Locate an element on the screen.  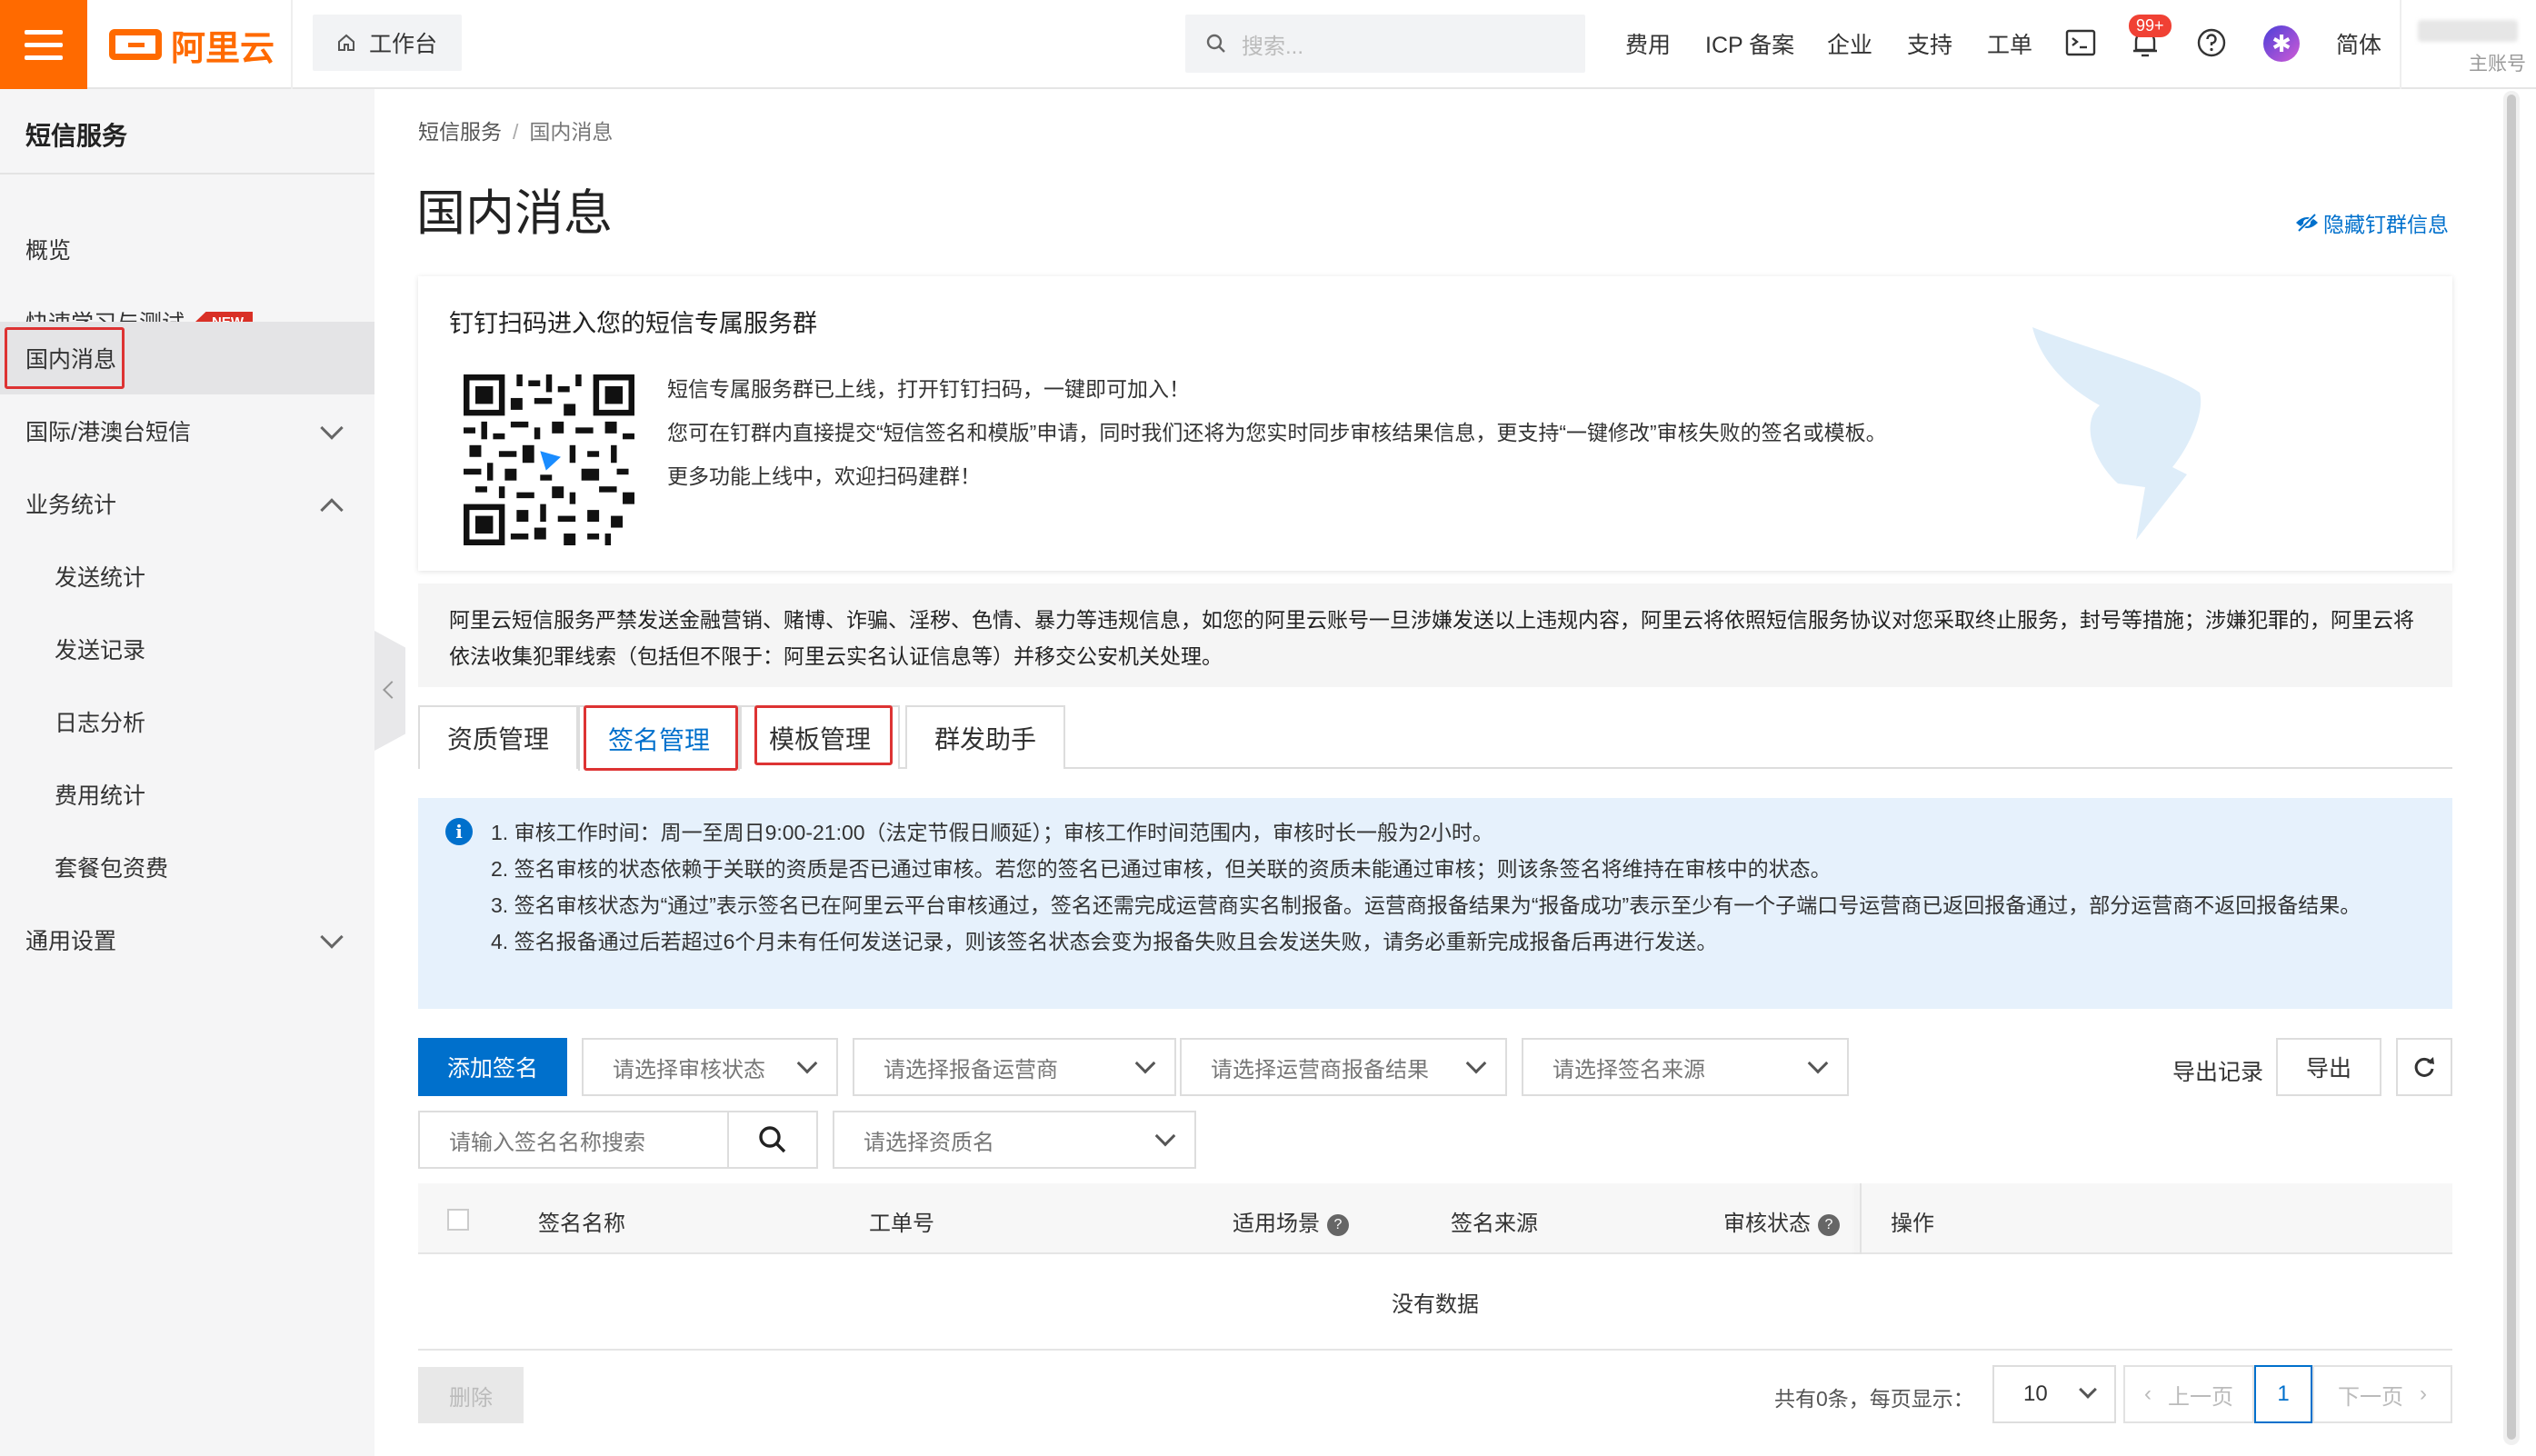
select-placeholder: 请选择签名来源 is located at coordinates (1629, 1069).